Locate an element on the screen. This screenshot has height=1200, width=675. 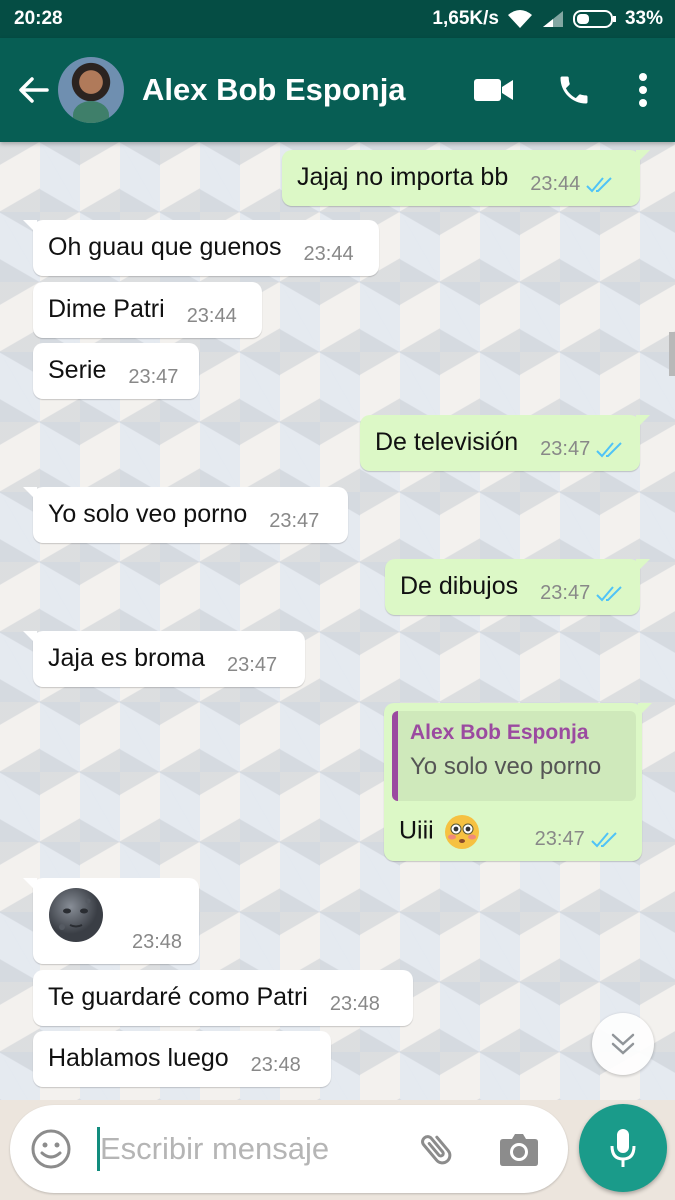
message-incoming: Dime Patri 23:44 is located at coordinates (147, 310).